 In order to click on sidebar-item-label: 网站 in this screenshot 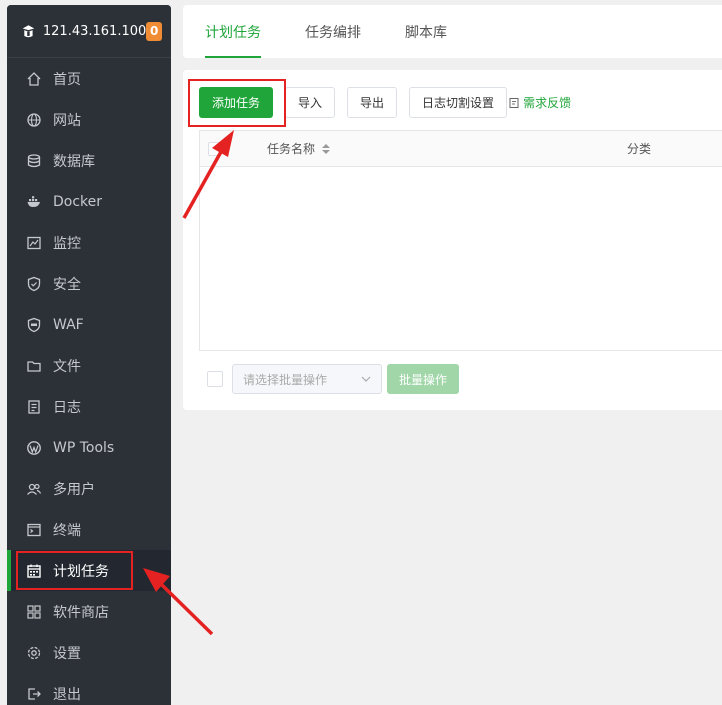, I will do `click(67, 120)`.